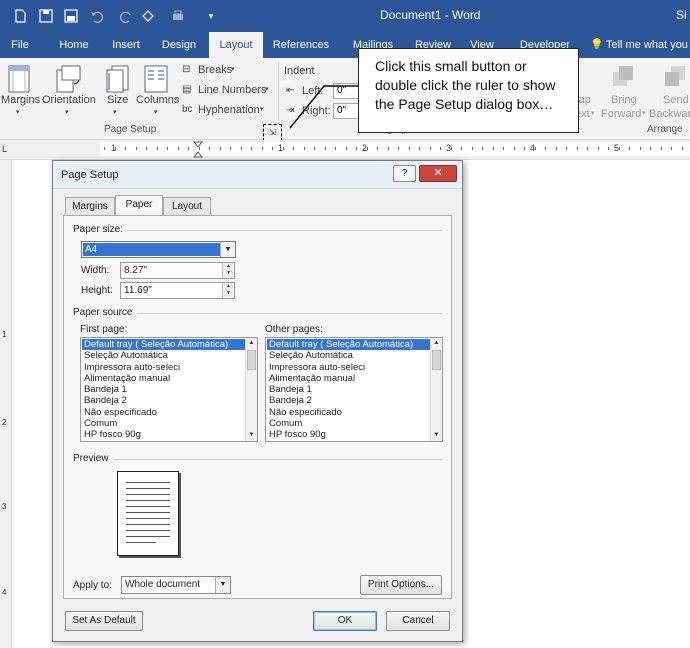 The height and width of the screenshot is (648, 690). I want to click on apply-to-select: Whole document ▼, so click(176, 585).